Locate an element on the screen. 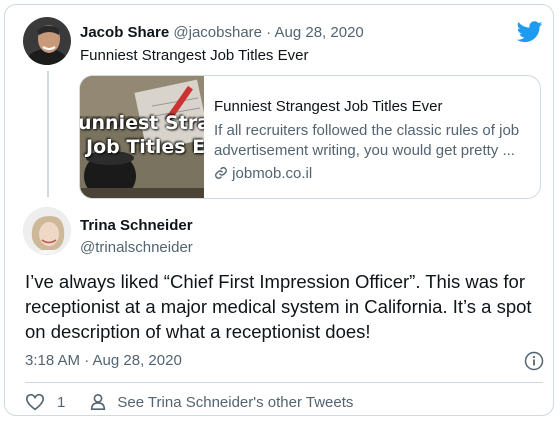  thumbnail-line-1: unniest Strange is located at coordinates (142, 123).